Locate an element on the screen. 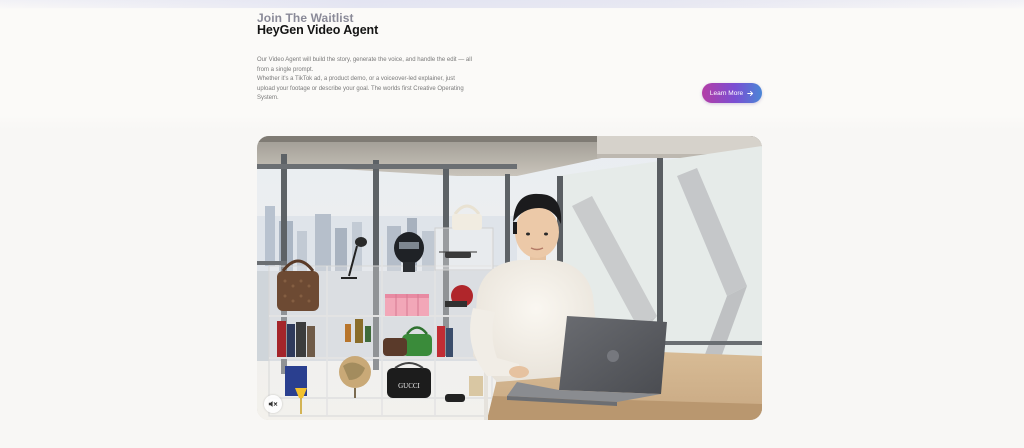 The height and width of the screenshot is (448, 1024). learn-more-button: Learn More is located at coordinates (732, 93).